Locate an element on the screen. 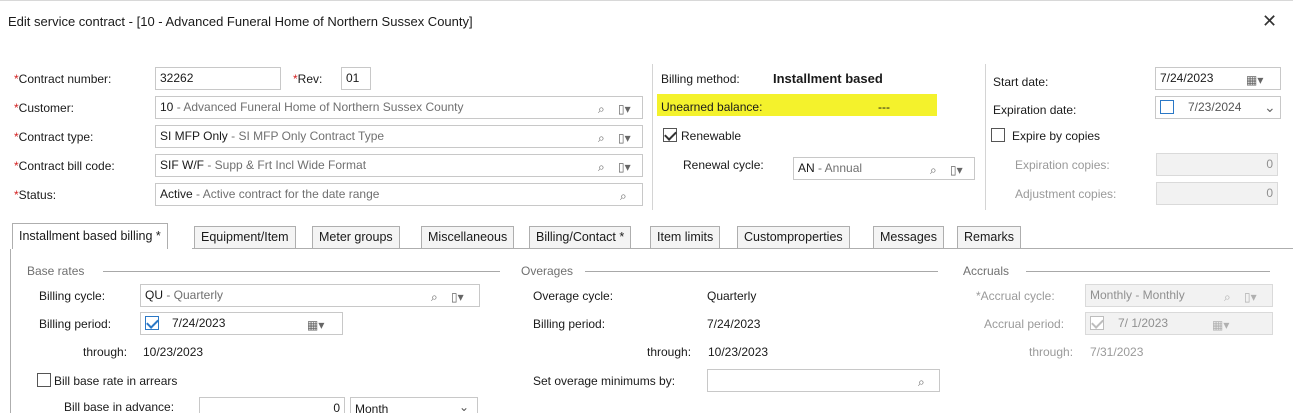  billing-period-label: Billing period: is located at coordinates (75, 324).